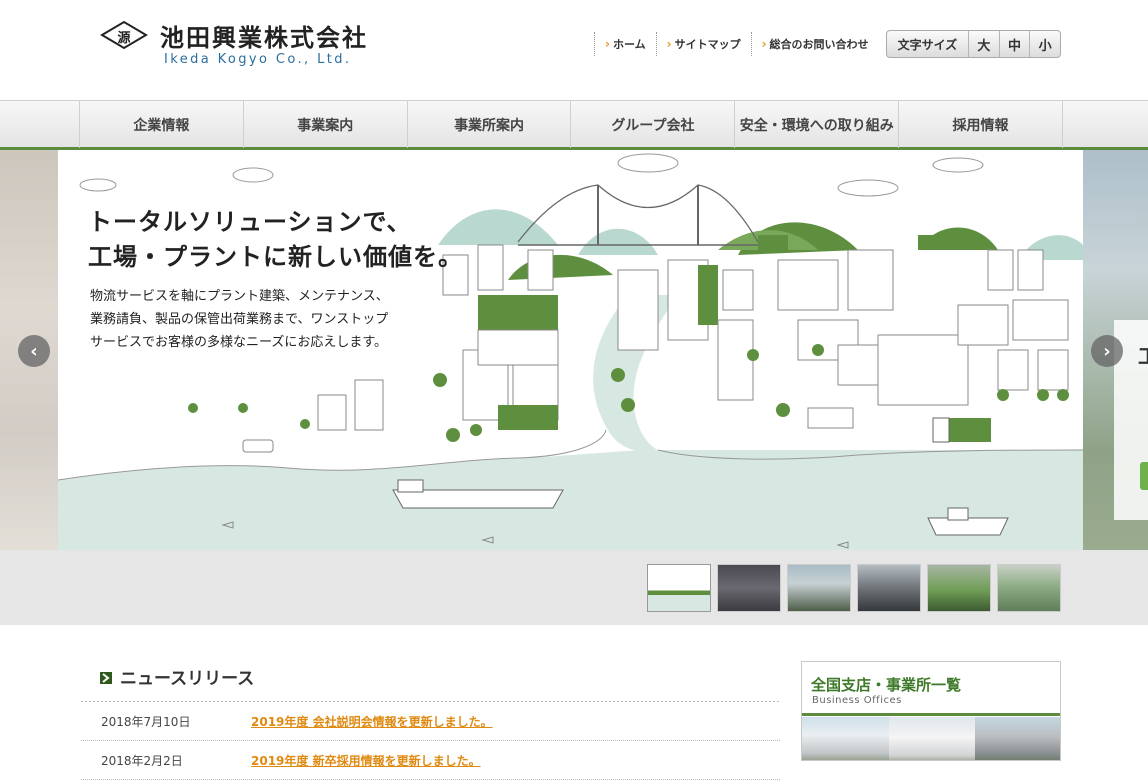 The height and width of the screenshot is (780, 1148). Describe the element at coordinates (250, 222) in the screenshot. I see `hero-title-line: トータルソリューションで、` at that location.